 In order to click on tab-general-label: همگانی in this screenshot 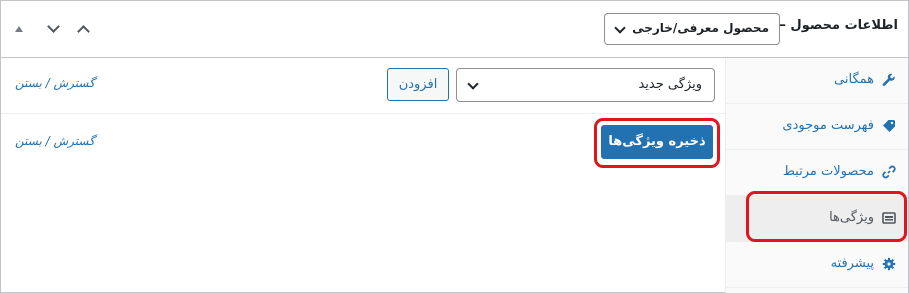, I will do `click(854, 79)`.